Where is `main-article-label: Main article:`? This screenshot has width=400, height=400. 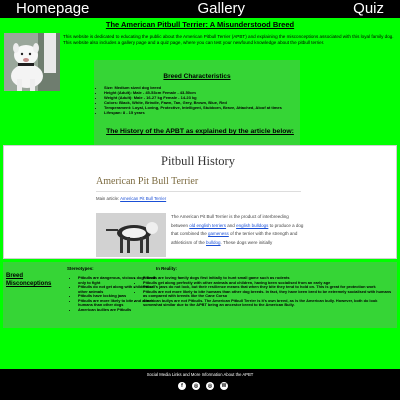 main-article-label: Main article: is located at coordinates (108, 198).